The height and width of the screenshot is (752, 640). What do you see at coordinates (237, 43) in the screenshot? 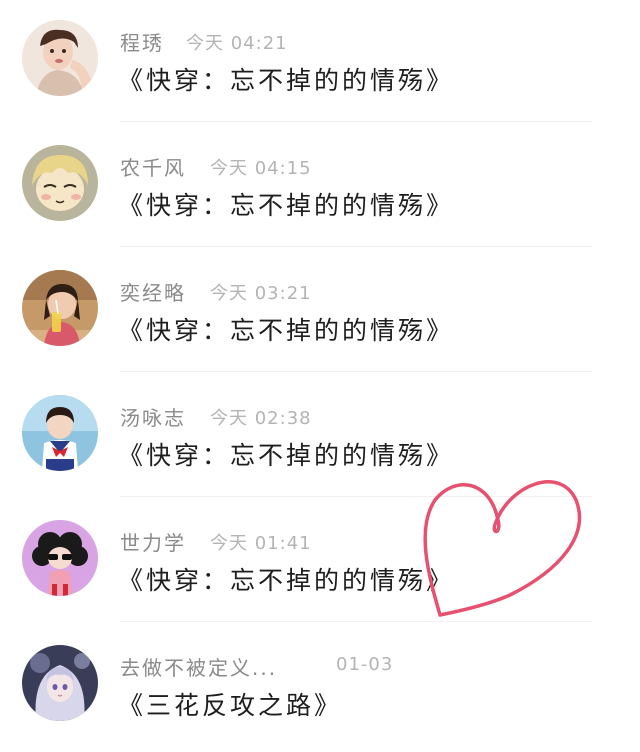
I see `message-time: 今天 04:21` at bounding box center [237, 43].